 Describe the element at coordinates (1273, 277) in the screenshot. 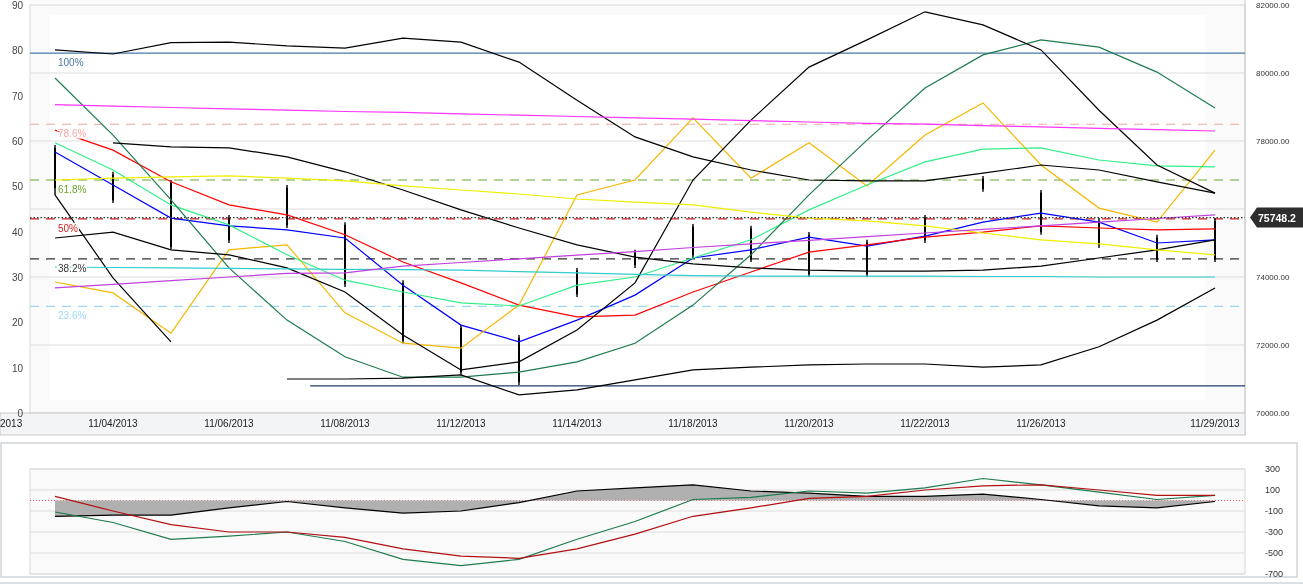

I see `axis-label: 74000.00` at that location.